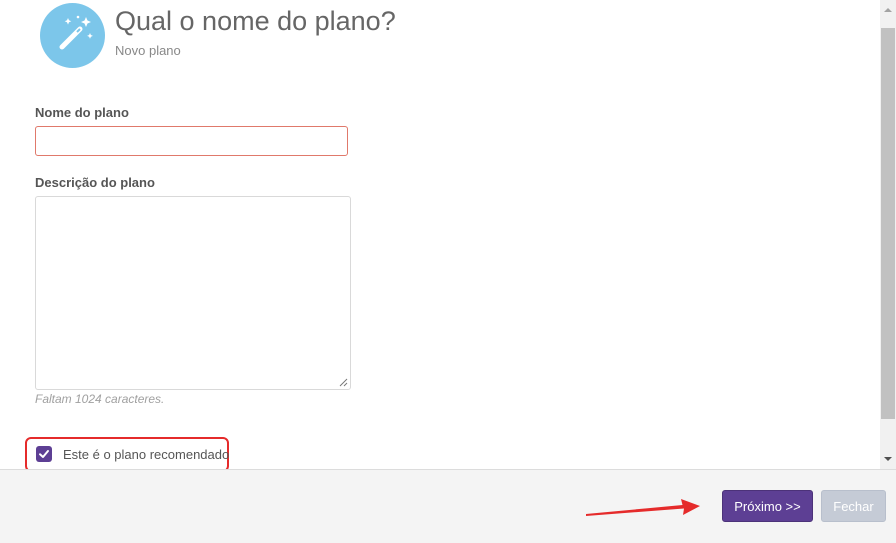 This screenshot has width=896, height=543. Describe the element at coordinates (853, 506) in the screenshot. I see `close-button: Fechar` at that location.